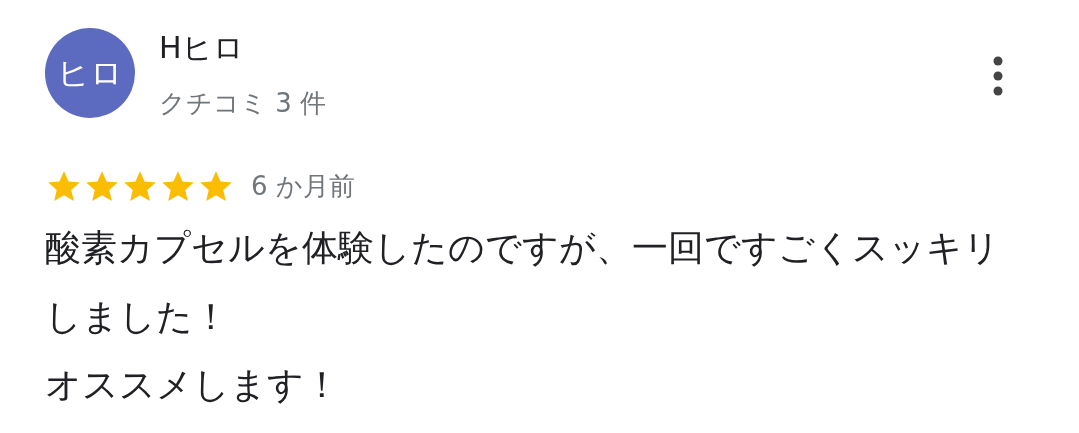 The image size is (1079, 433). Describe the element at coordinates (303, 187) in the screenshot. I see `review-time: 6 か月前` at that location.